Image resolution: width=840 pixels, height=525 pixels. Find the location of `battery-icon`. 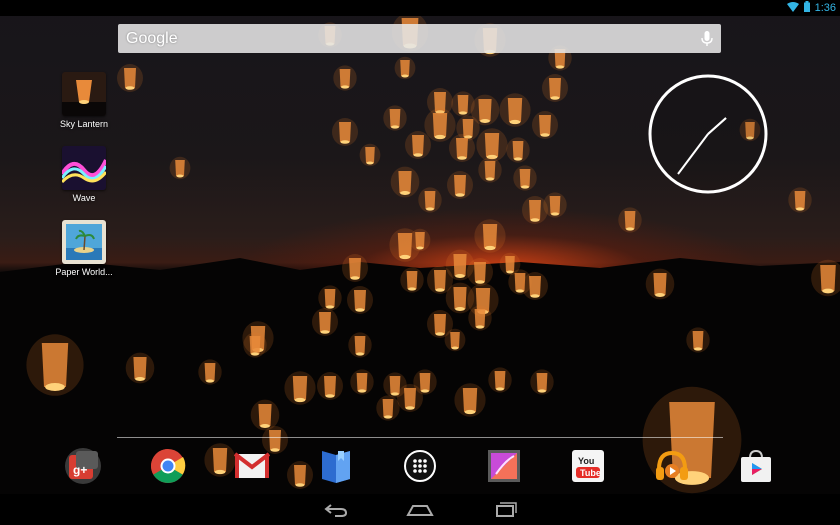

battery-icon is located at coordinates (806, 8).